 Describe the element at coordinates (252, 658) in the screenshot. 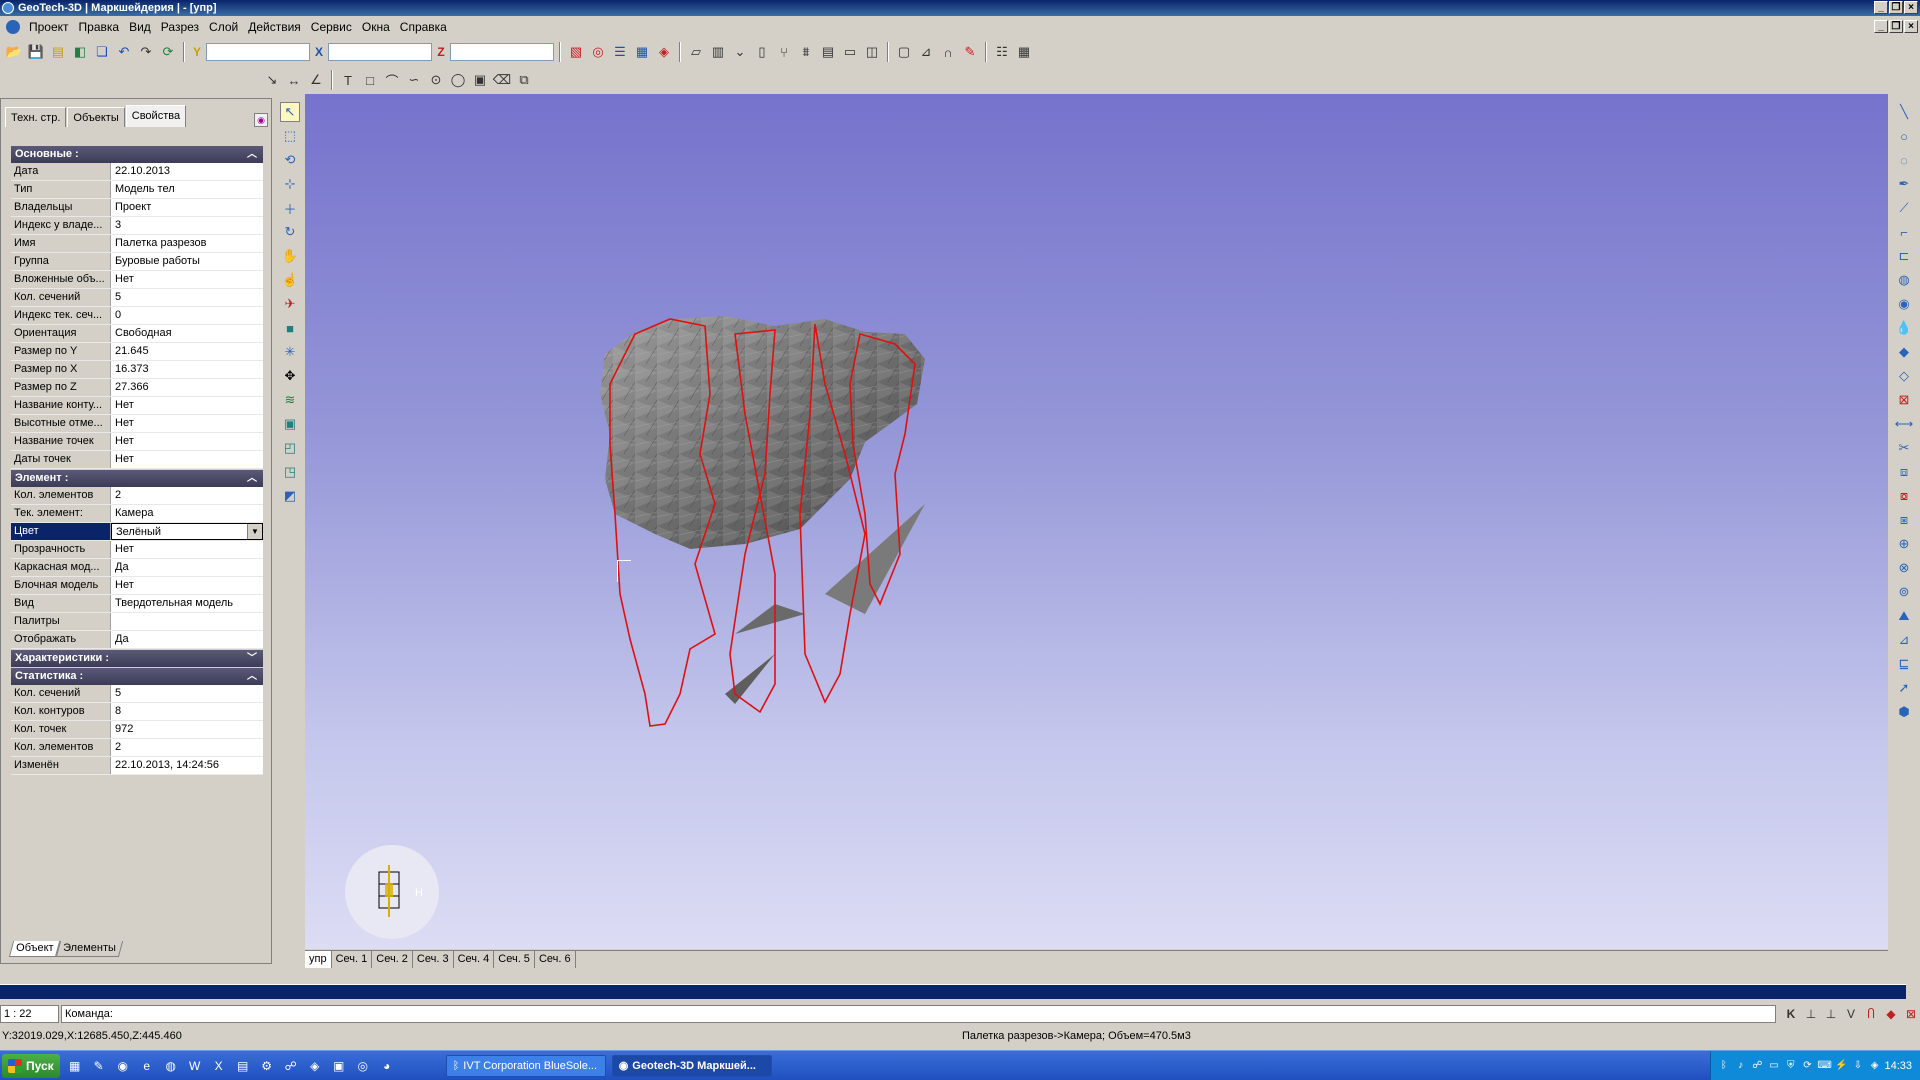

I see `chevron-down-icon: ﹀` at that location.